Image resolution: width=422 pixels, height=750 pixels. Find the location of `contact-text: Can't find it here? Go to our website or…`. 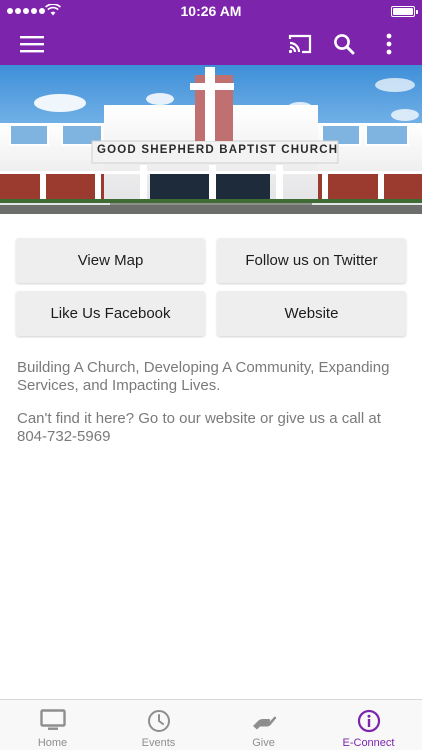

contact-text: Can't find it here? Go to our website or… is located at coordinates (199, 427).